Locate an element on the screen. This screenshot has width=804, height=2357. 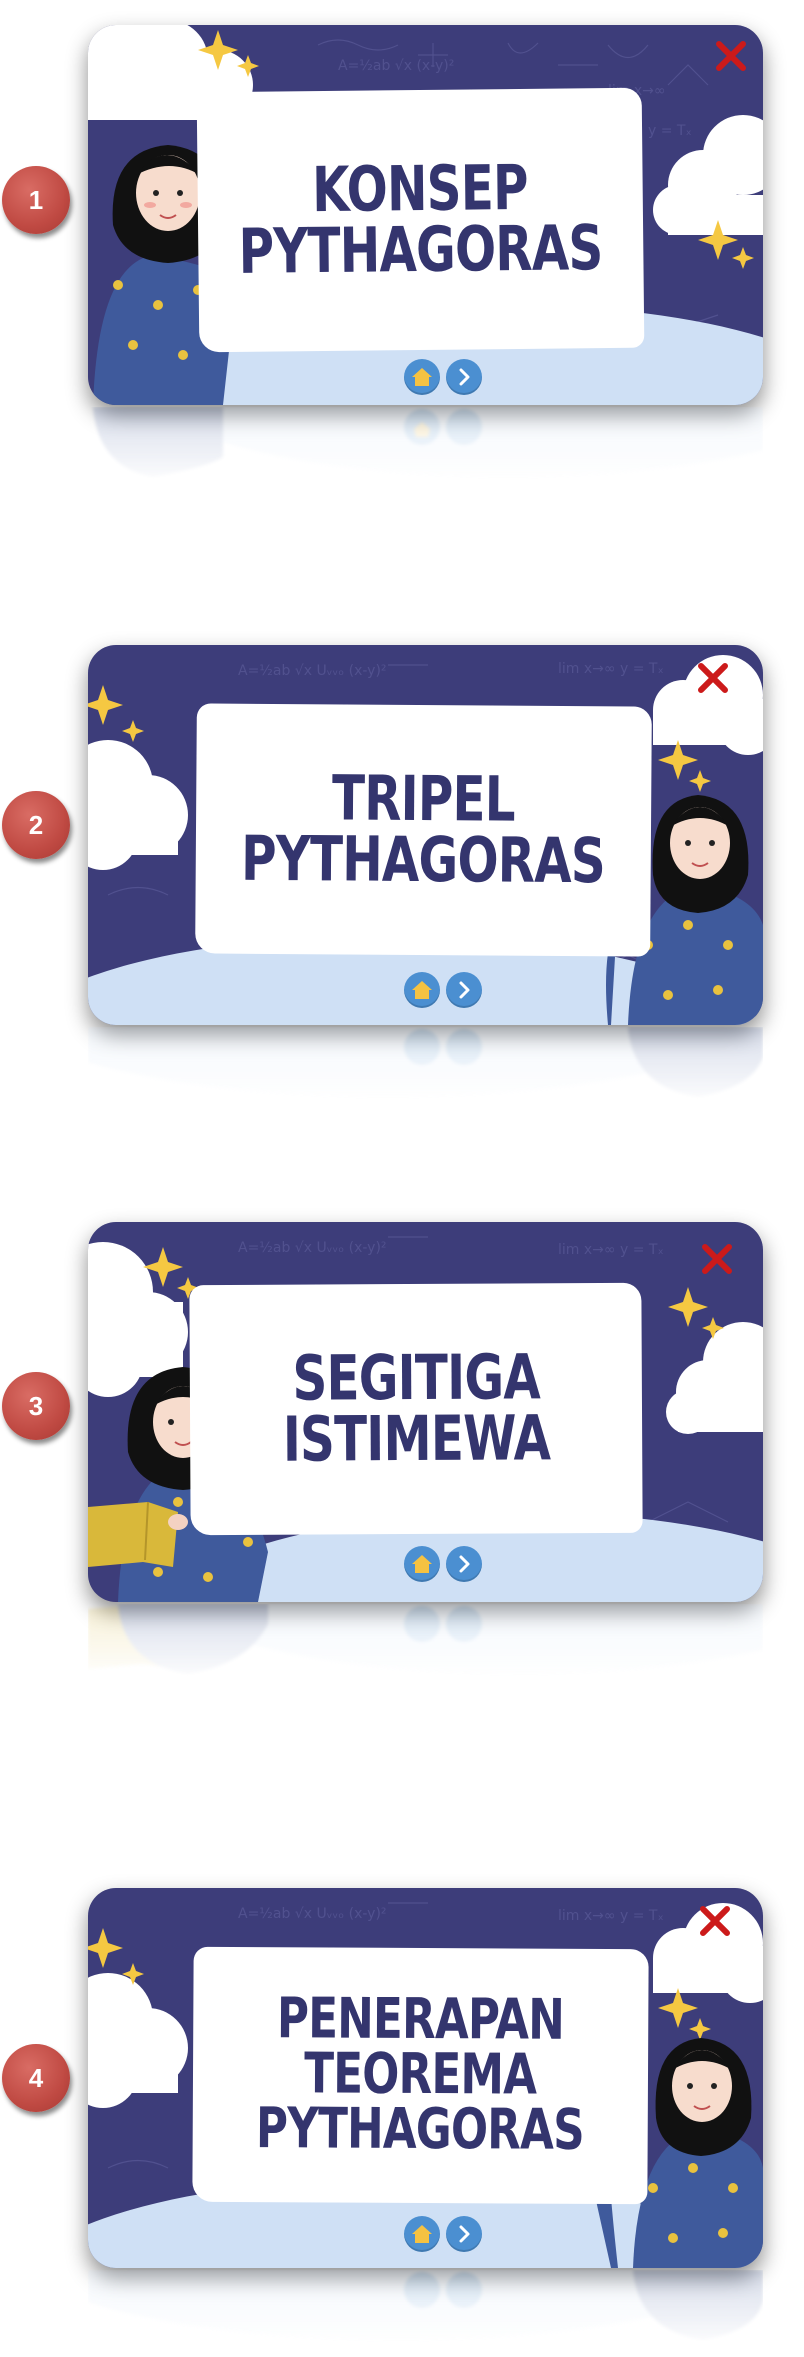
slide-number-badge-3: 3 is located at coordinates (36, 1406).